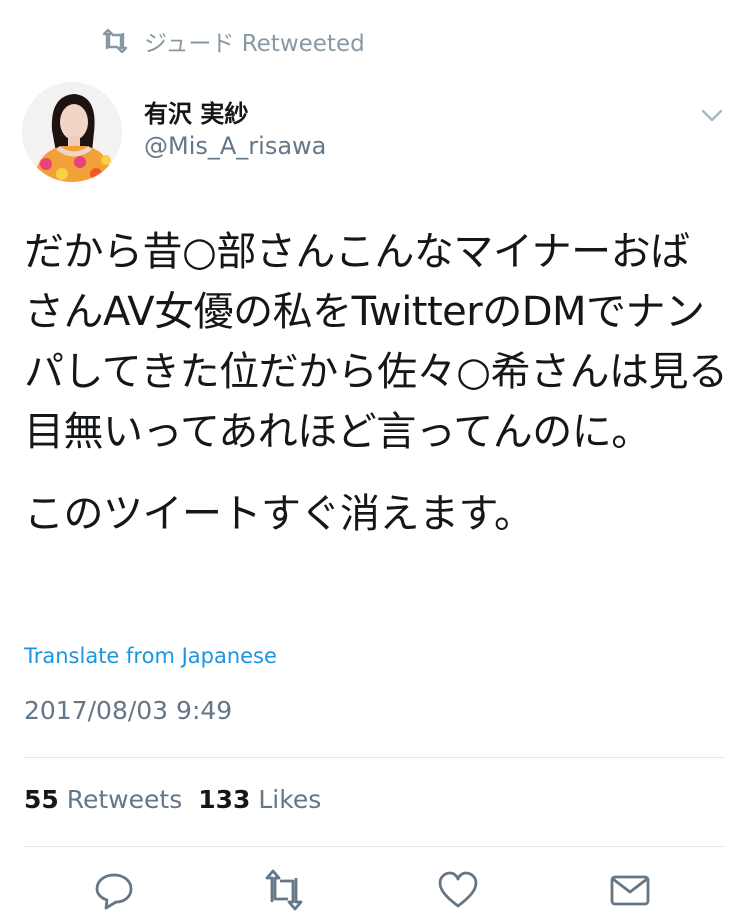 Image resolution: width=749 pixels, height=922 pixels. Describe the element at coordinates (124, 799) in the screenshot. I see `retweets-label: Retweets` at that location.